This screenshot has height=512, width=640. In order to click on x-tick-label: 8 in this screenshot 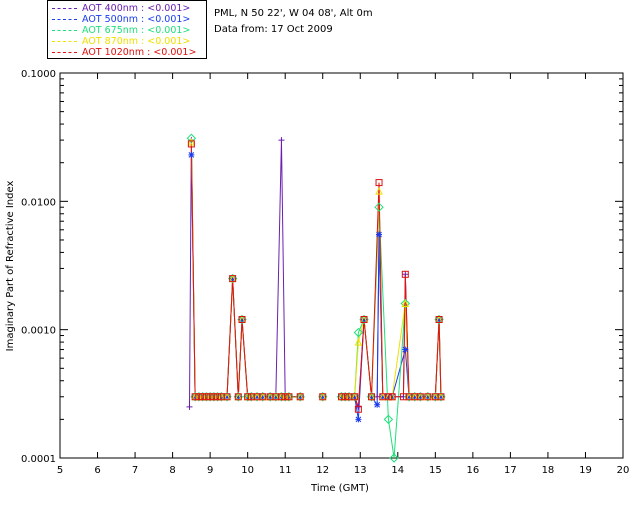, I will do `click(172, 470)`.